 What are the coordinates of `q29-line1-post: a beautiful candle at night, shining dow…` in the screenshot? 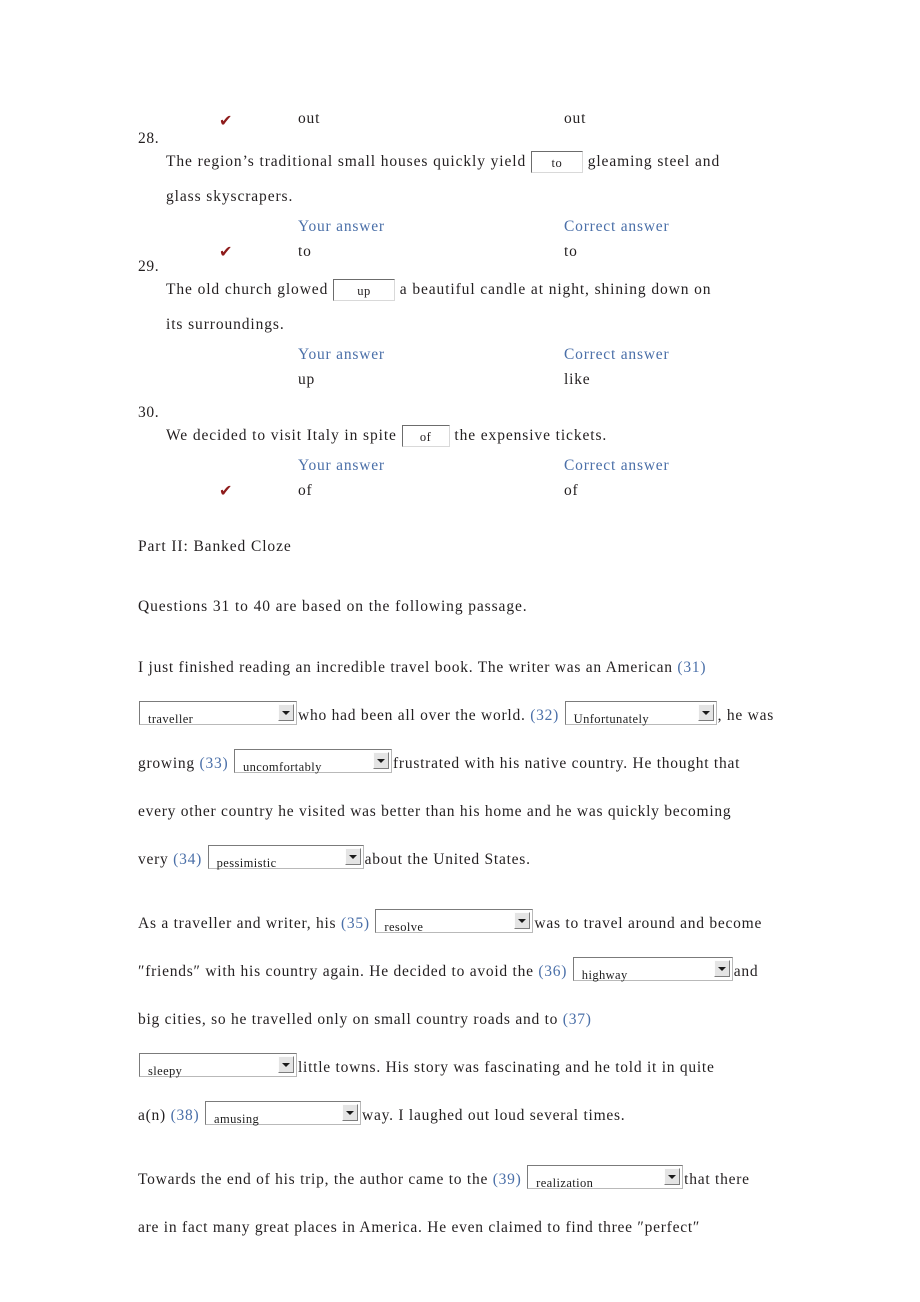 It's located at (553, 289).